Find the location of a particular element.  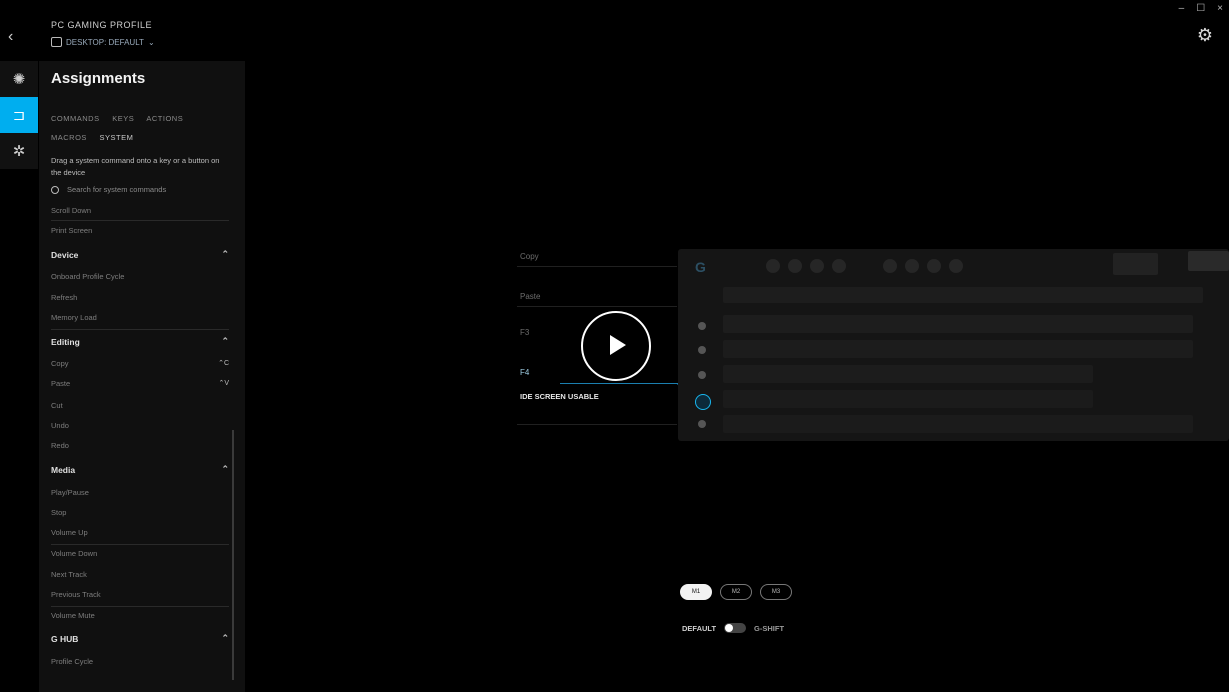

toggle-right-label: G-SHIFT is located at coordinates (769, 628).